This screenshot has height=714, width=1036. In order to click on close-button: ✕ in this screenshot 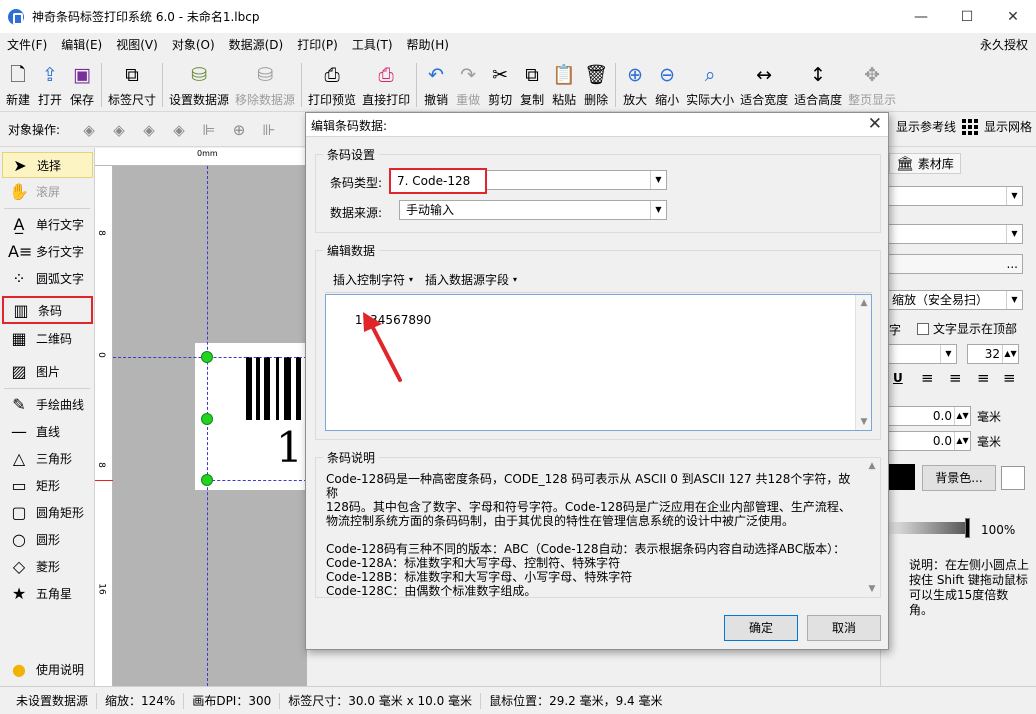, I will do `click(1013, 16)`.